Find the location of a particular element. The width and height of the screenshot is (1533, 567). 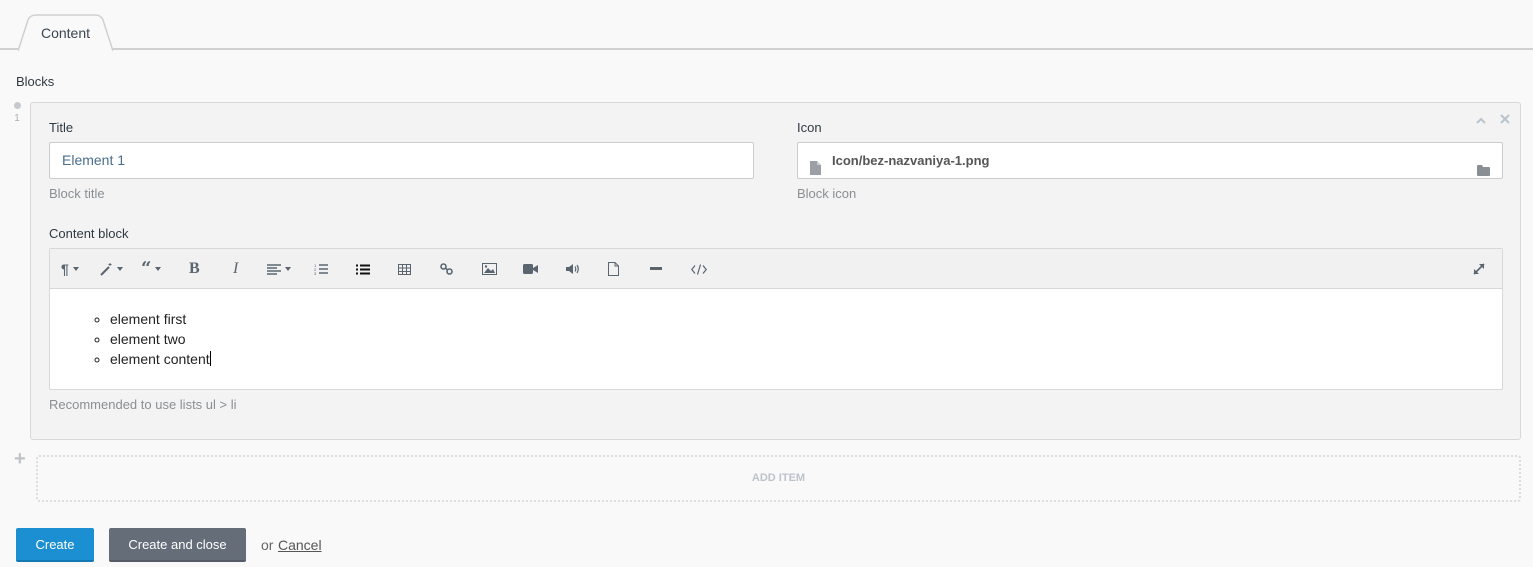

horizontal-rule-button is located at coordinates (656, 269).